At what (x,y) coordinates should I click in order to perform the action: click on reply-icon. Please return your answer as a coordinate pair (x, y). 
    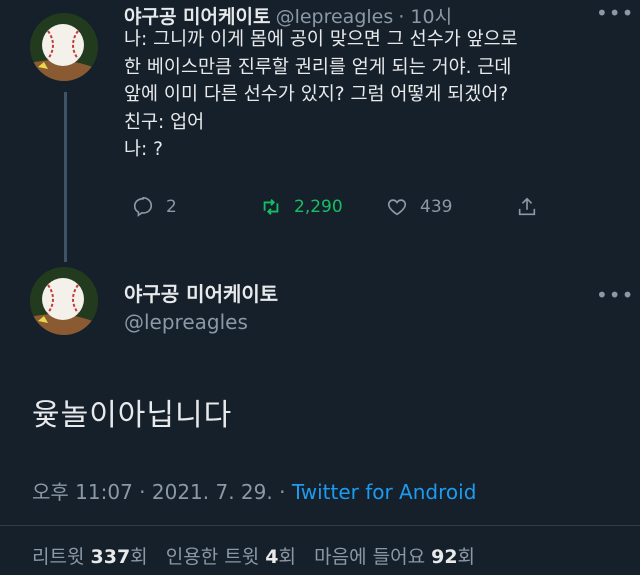
    Looking at the image, I should click on (143, 207).